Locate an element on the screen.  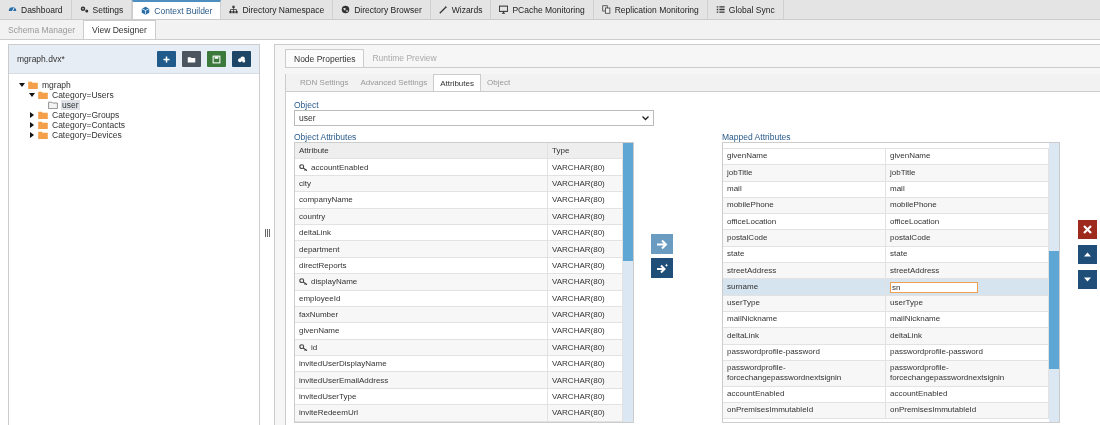
file-name: mgraph.dvx* is located at coordinates (41, 59).